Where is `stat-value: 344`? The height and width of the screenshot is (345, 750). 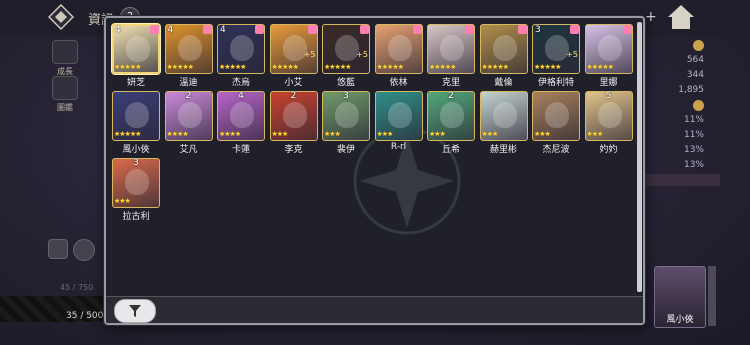 stat-value: 344 is located at coordinates (695, 75).